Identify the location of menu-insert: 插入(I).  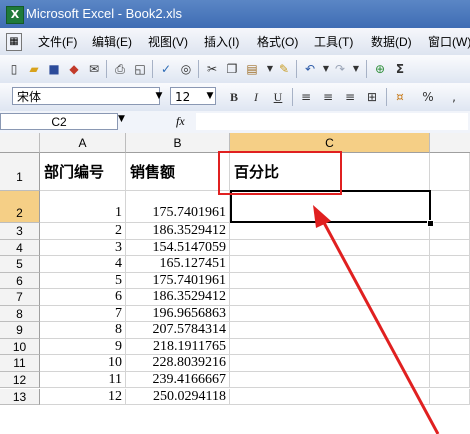
(221, 41).